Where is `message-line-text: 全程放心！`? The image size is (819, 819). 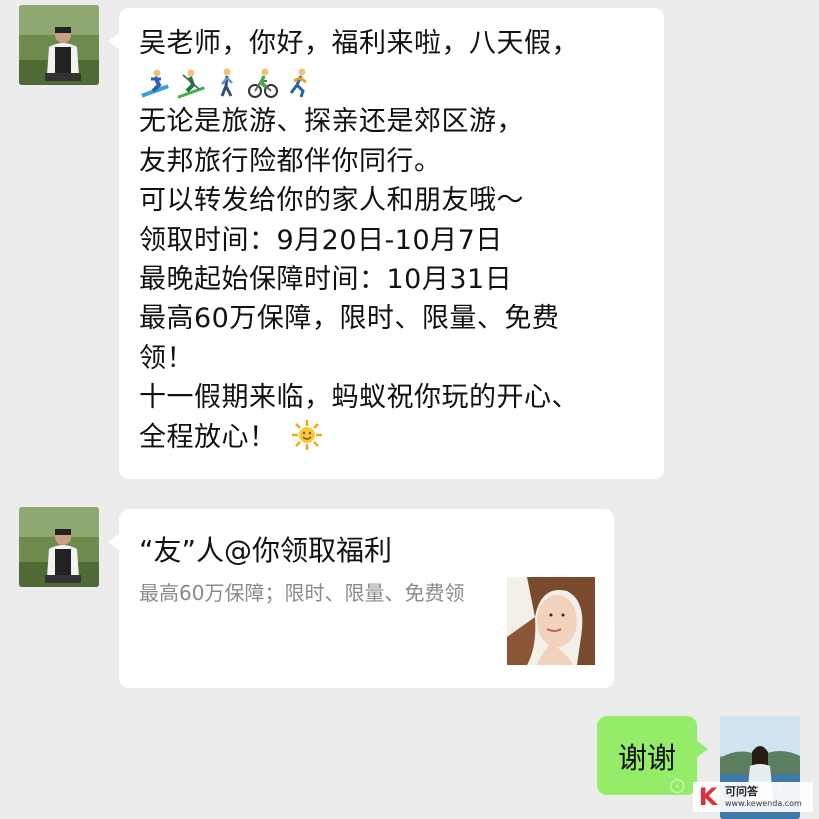
message-line-text: 全程放心！ is located at coordinates (208, 437).